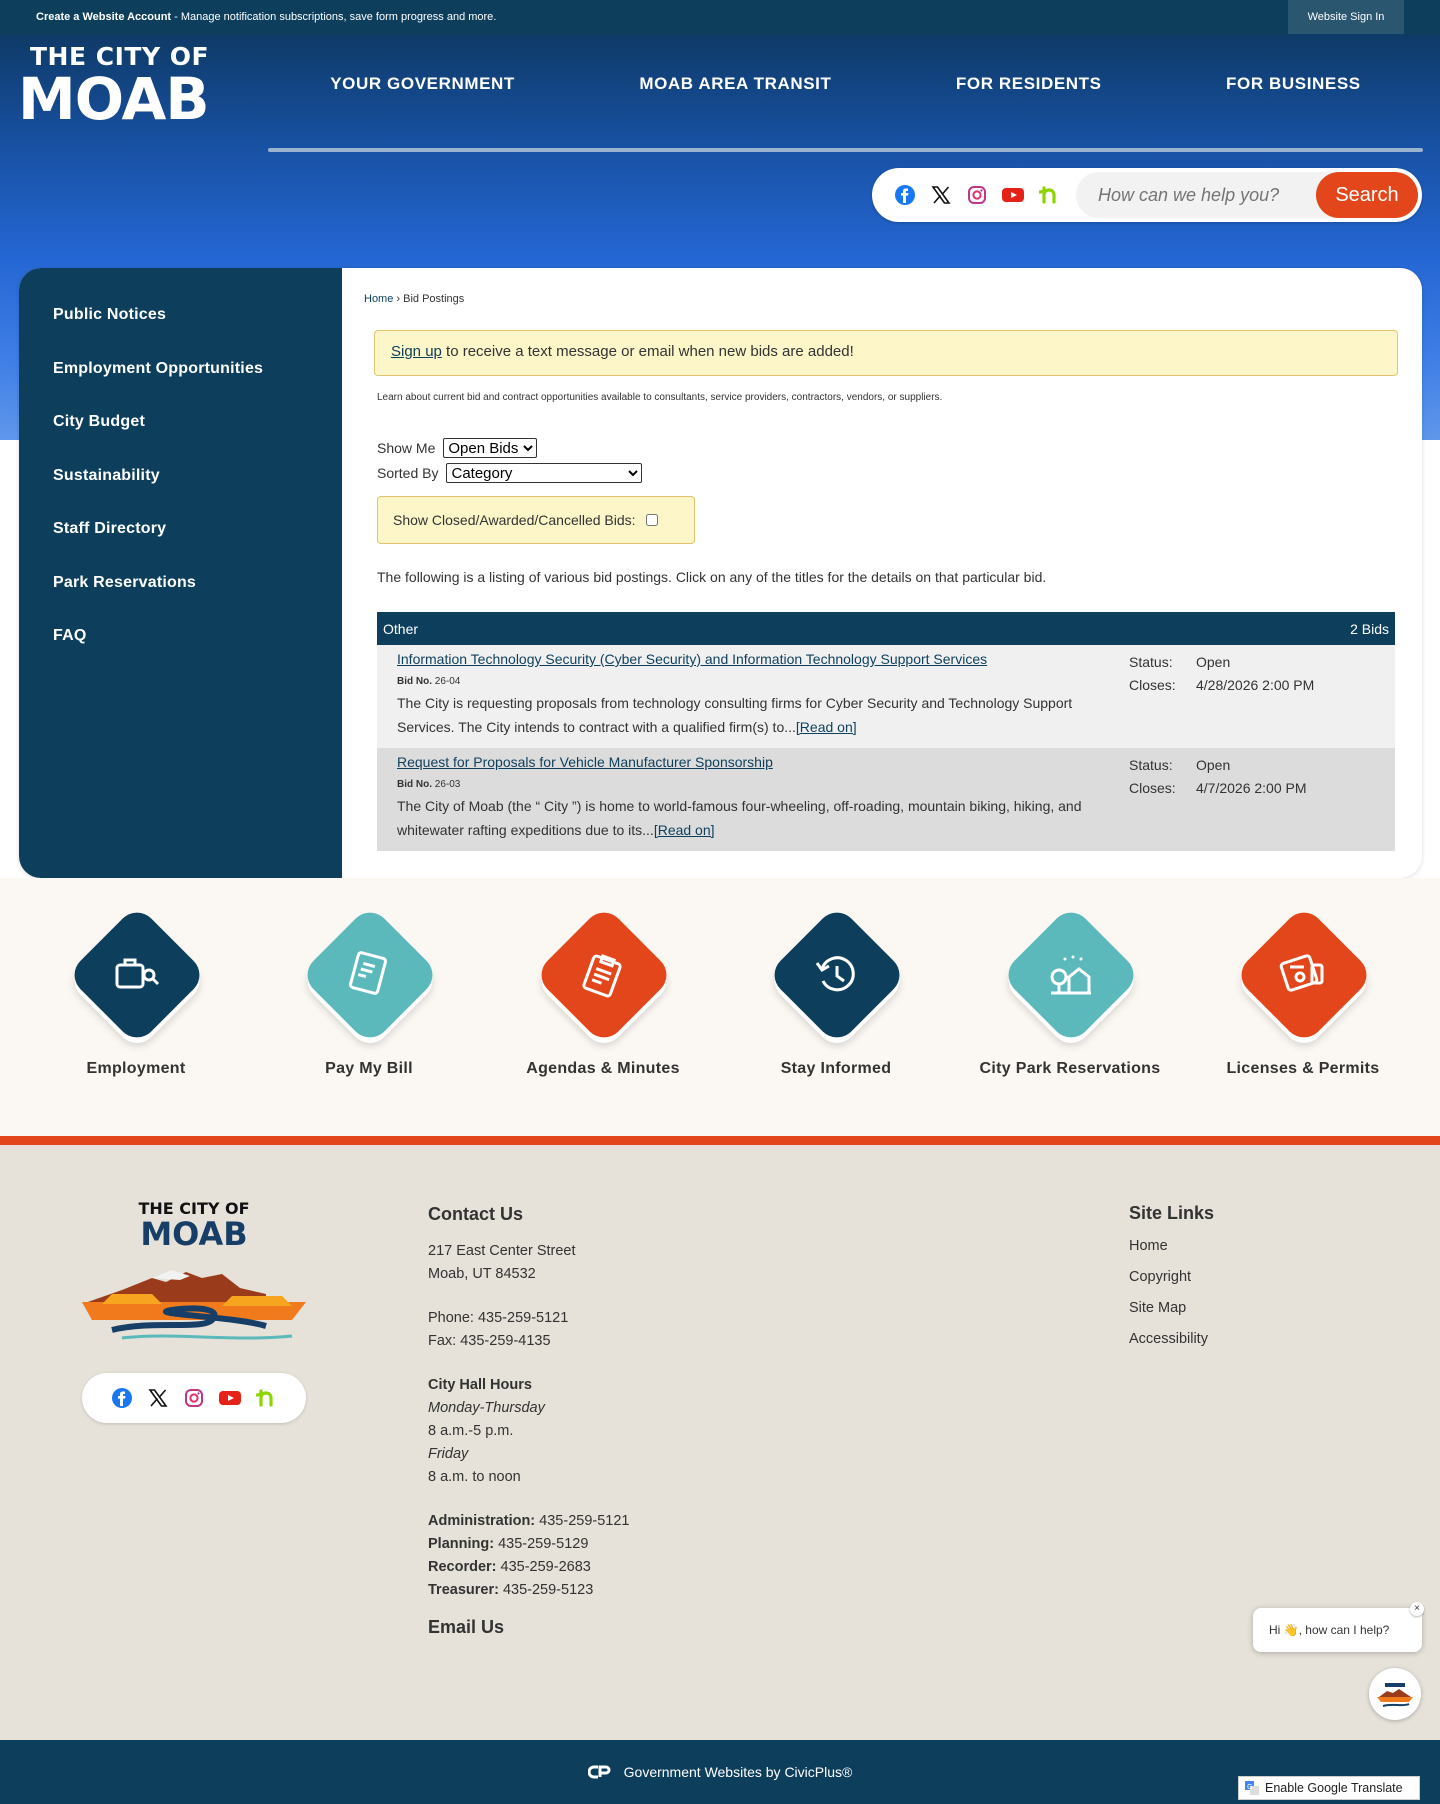 This screenshot has height=1804, width=1440. I want to click on show-closed-box: Show Closed/Awarded/Cancelled Bids:, so click(536, 520).